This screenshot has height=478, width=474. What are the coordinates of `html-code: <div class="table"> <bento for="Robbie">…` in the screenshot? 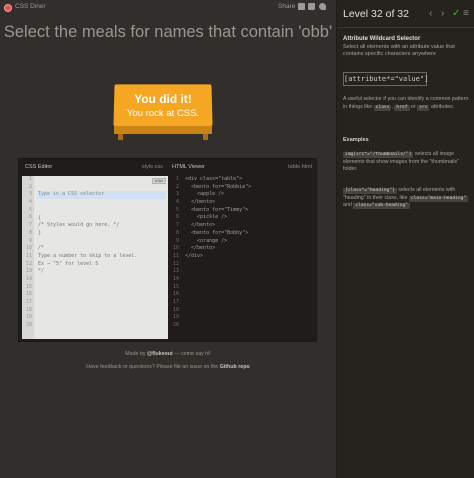 It's located at (249, 218).